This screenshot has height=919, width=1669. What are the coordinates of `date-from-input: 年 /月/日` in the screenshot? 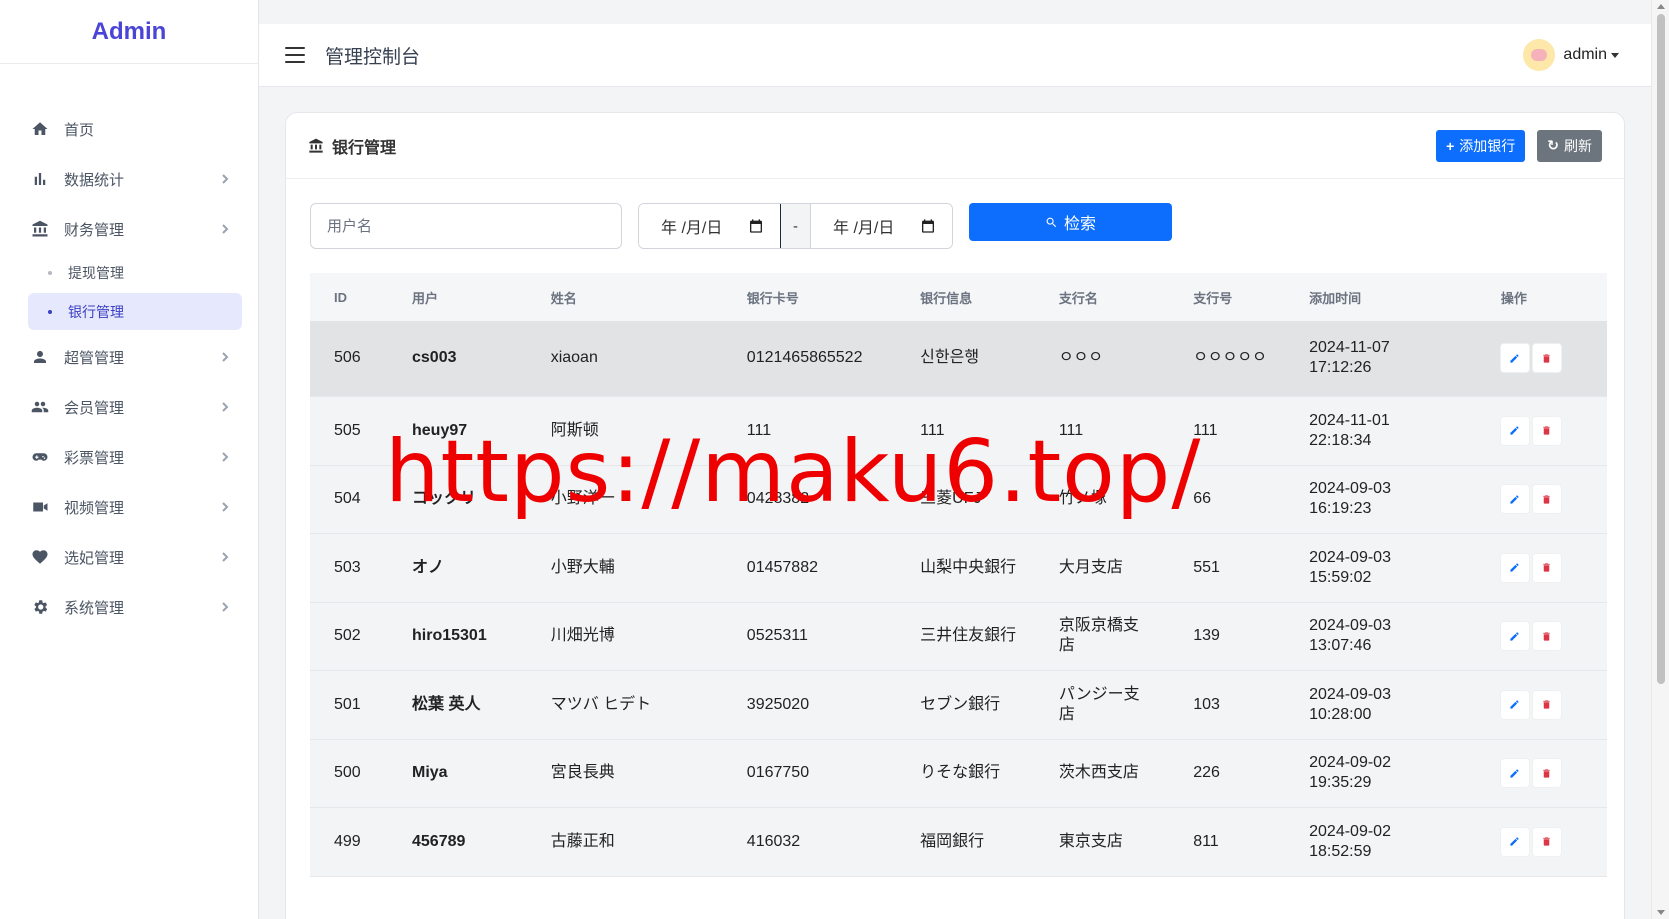 It's located at (709, 226).